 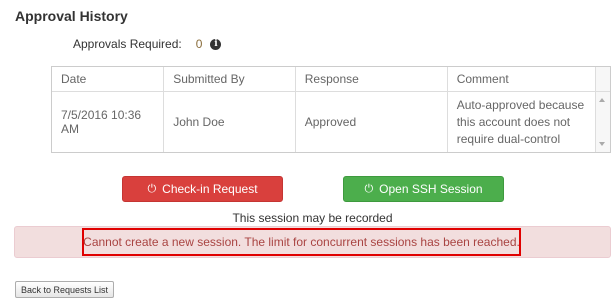 I want to click on scroll-up-arrow-icon, so click(x=602, y=100).